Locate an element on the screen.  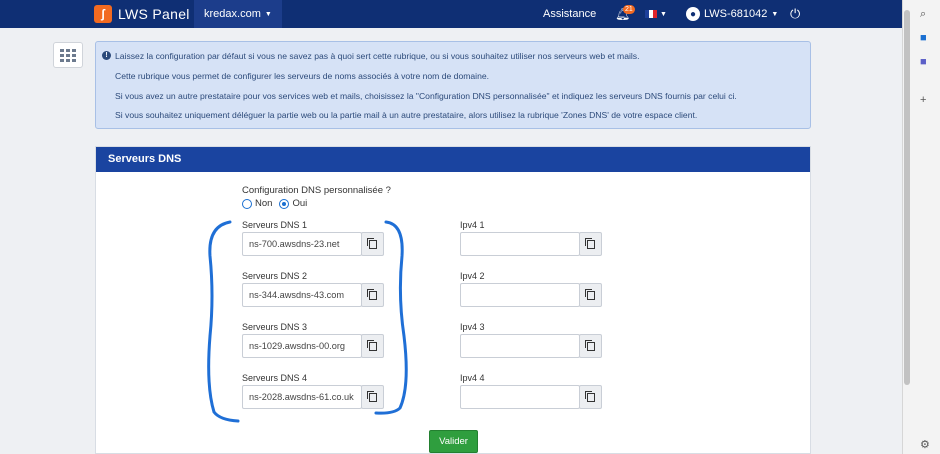
copy-ipv4-1-button is located at coordinates (590, 244).